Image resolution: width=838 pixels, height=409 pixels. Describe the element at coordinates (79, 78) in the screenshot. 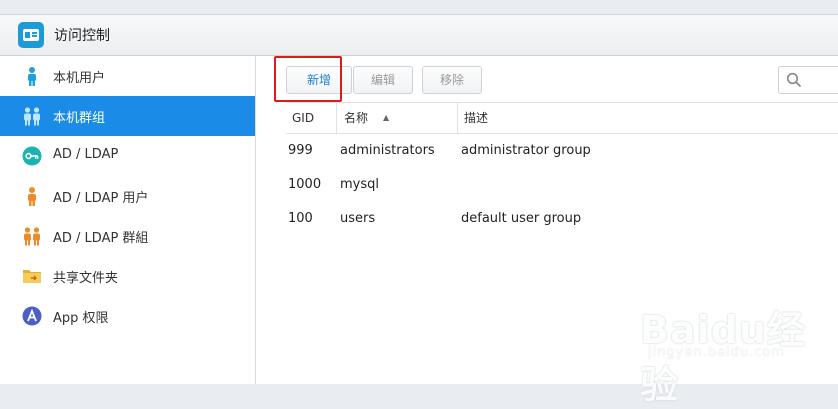

I see `sidebar-item-label: 本机用户` at that location.